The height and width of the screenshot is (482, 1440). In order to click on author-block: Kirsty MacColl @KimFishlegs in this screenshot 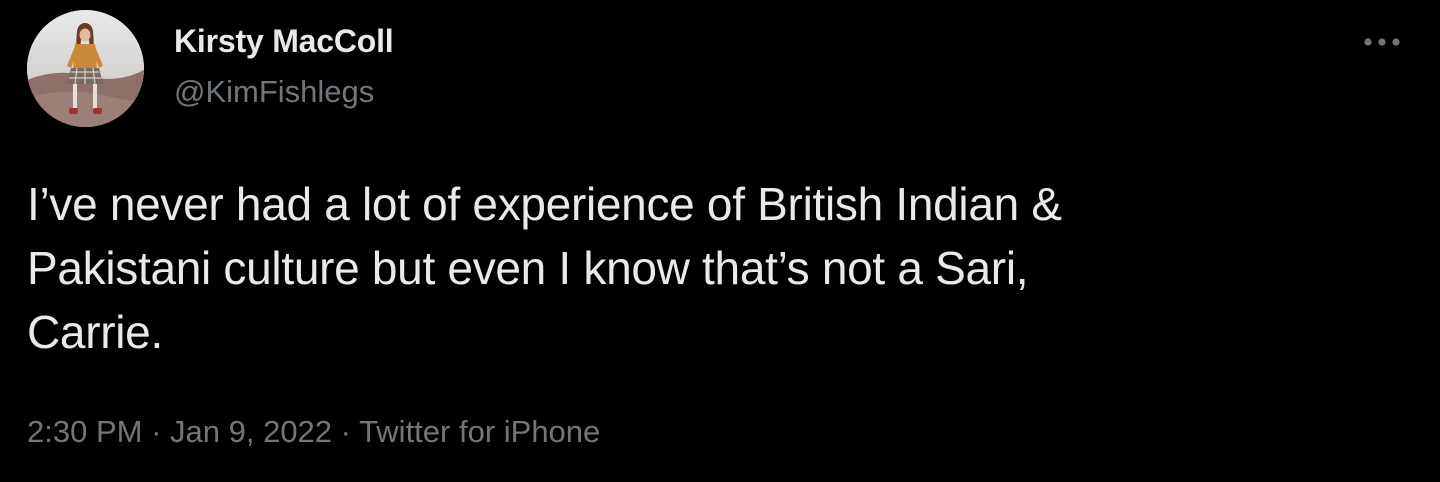, I will do `click(284, 66)`.